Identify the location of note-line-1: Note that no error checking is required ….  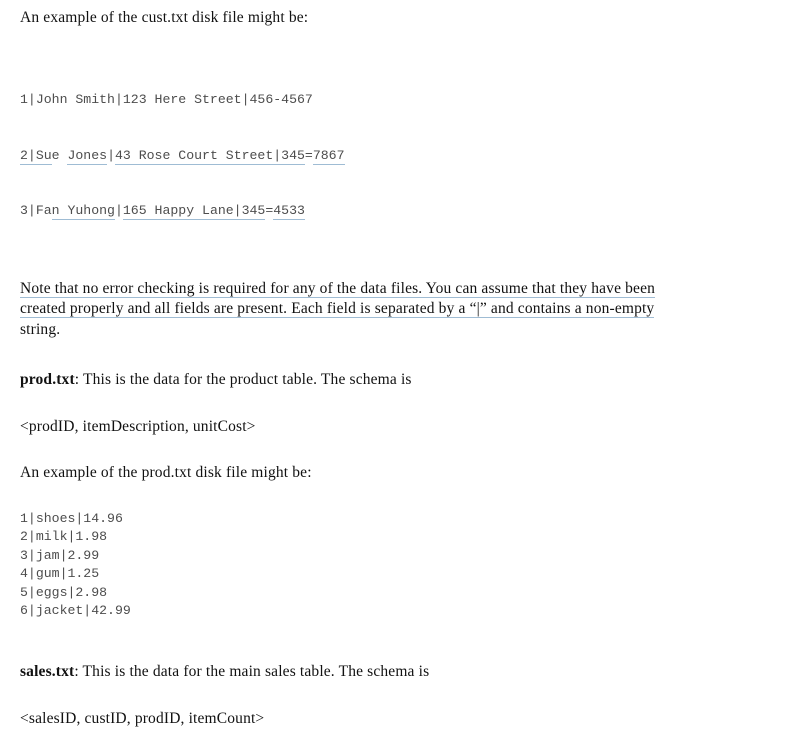
(338, 288).